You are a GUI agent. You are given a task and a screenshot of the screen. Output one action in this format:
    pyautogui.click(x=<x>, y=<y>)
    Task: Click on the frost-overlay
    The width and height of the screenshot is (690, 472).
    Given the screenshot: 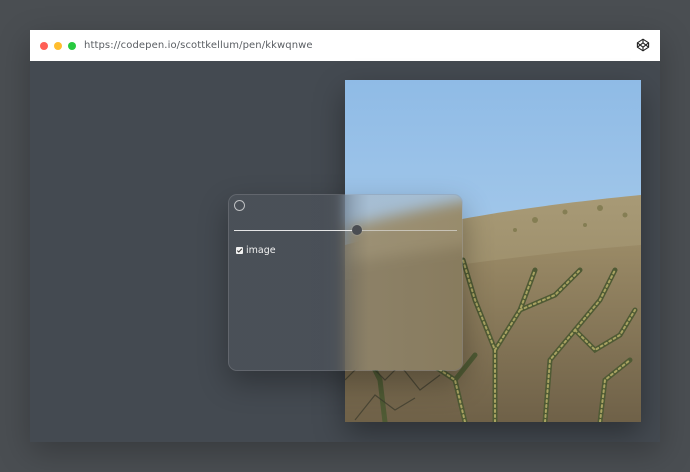 What is the action you would take?
    pyautogui.click(x=345, y=282)
    